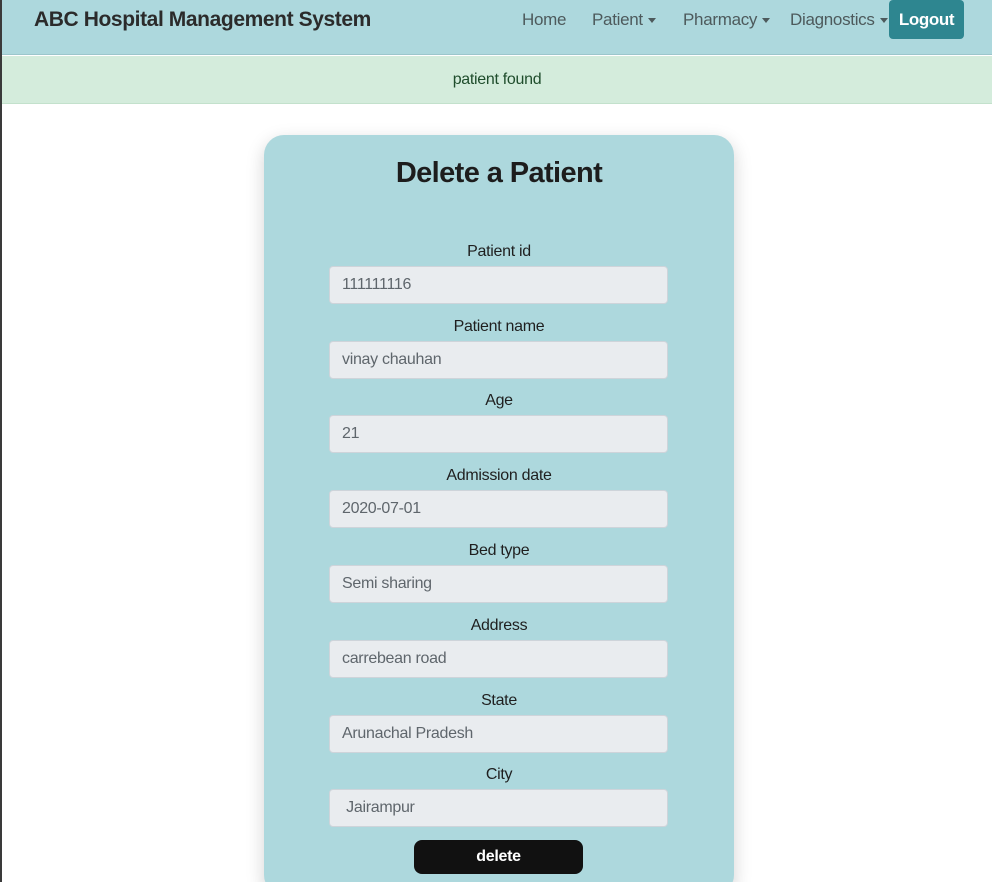 The width and height of the screenshot is (992, 882). What do you see at coordinates (498, 808) in the screenshot?
I see `city-field` at bounding box center [498, 808].